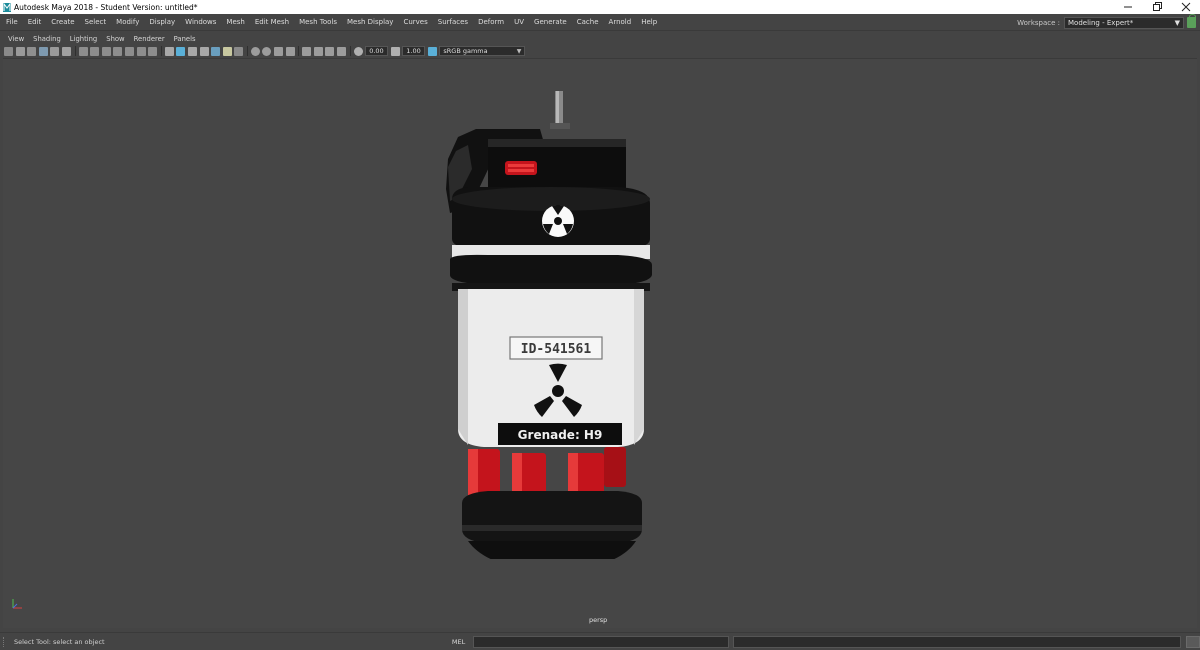  What do you see at coordinates (588, 22) in the screenshot?
I see `menu-cache: Cache` at bounding box center [588, 22].